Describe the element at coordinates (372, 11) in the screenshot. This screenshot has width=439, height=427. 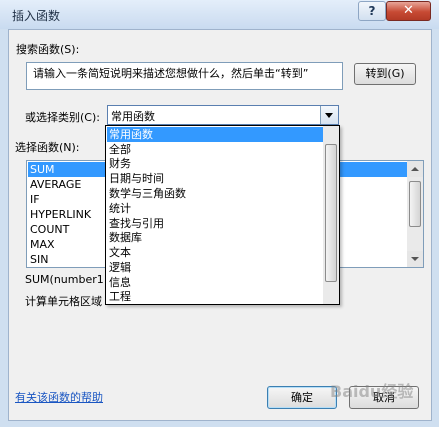
I see `help-button: ?` at that location.